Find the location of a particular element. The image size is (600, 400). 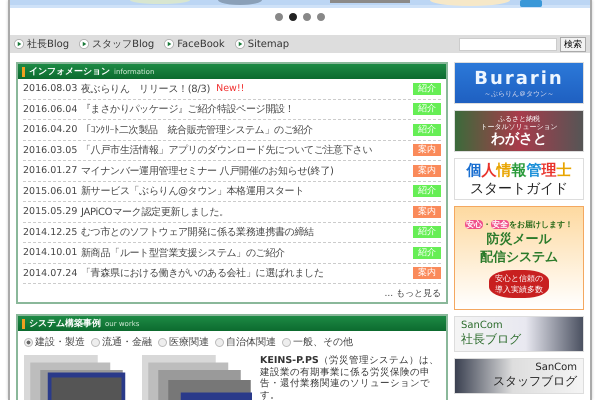

news-date: 2015.05.29 is located at coordinates (49, 212).